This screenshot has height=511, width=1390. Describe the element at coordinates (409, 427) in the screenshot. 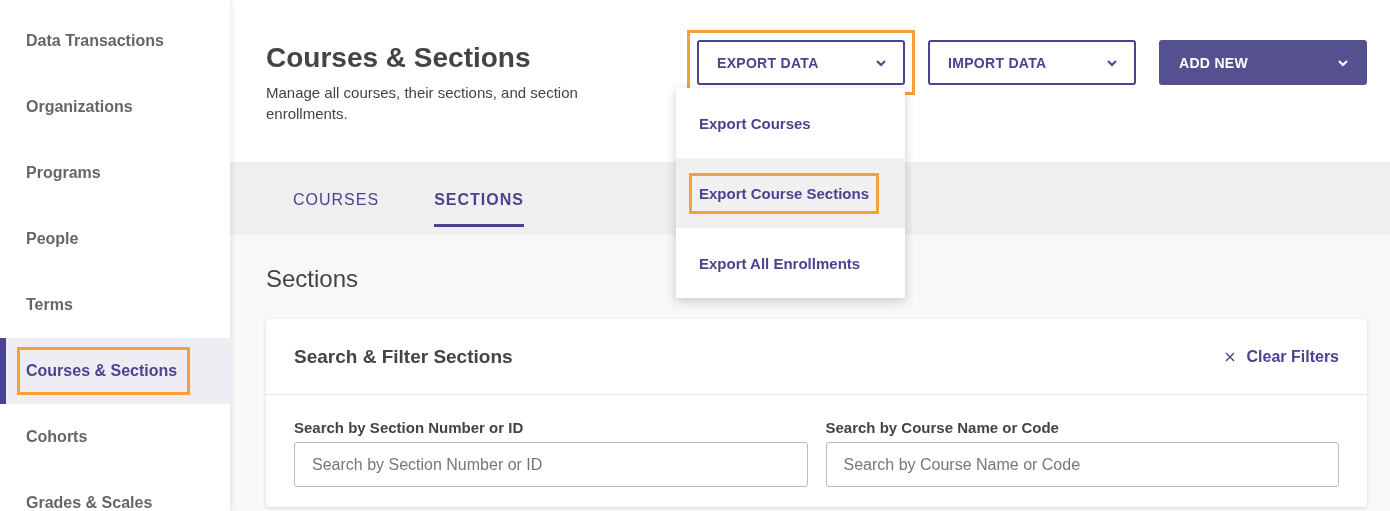

I see `field-label: Search by Section Number or ID` at that location.